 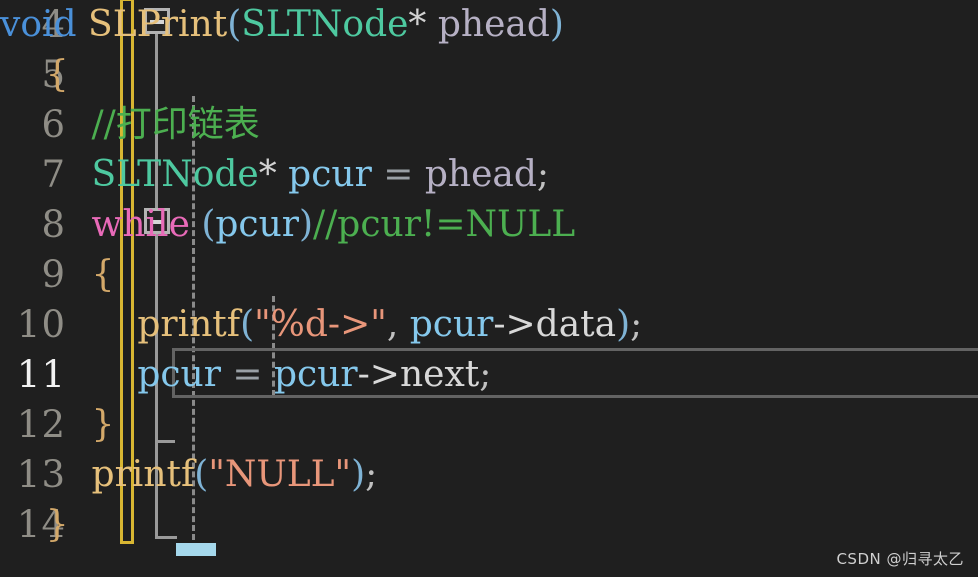 I want to click on text-cursor, so click(x=196, y=549).